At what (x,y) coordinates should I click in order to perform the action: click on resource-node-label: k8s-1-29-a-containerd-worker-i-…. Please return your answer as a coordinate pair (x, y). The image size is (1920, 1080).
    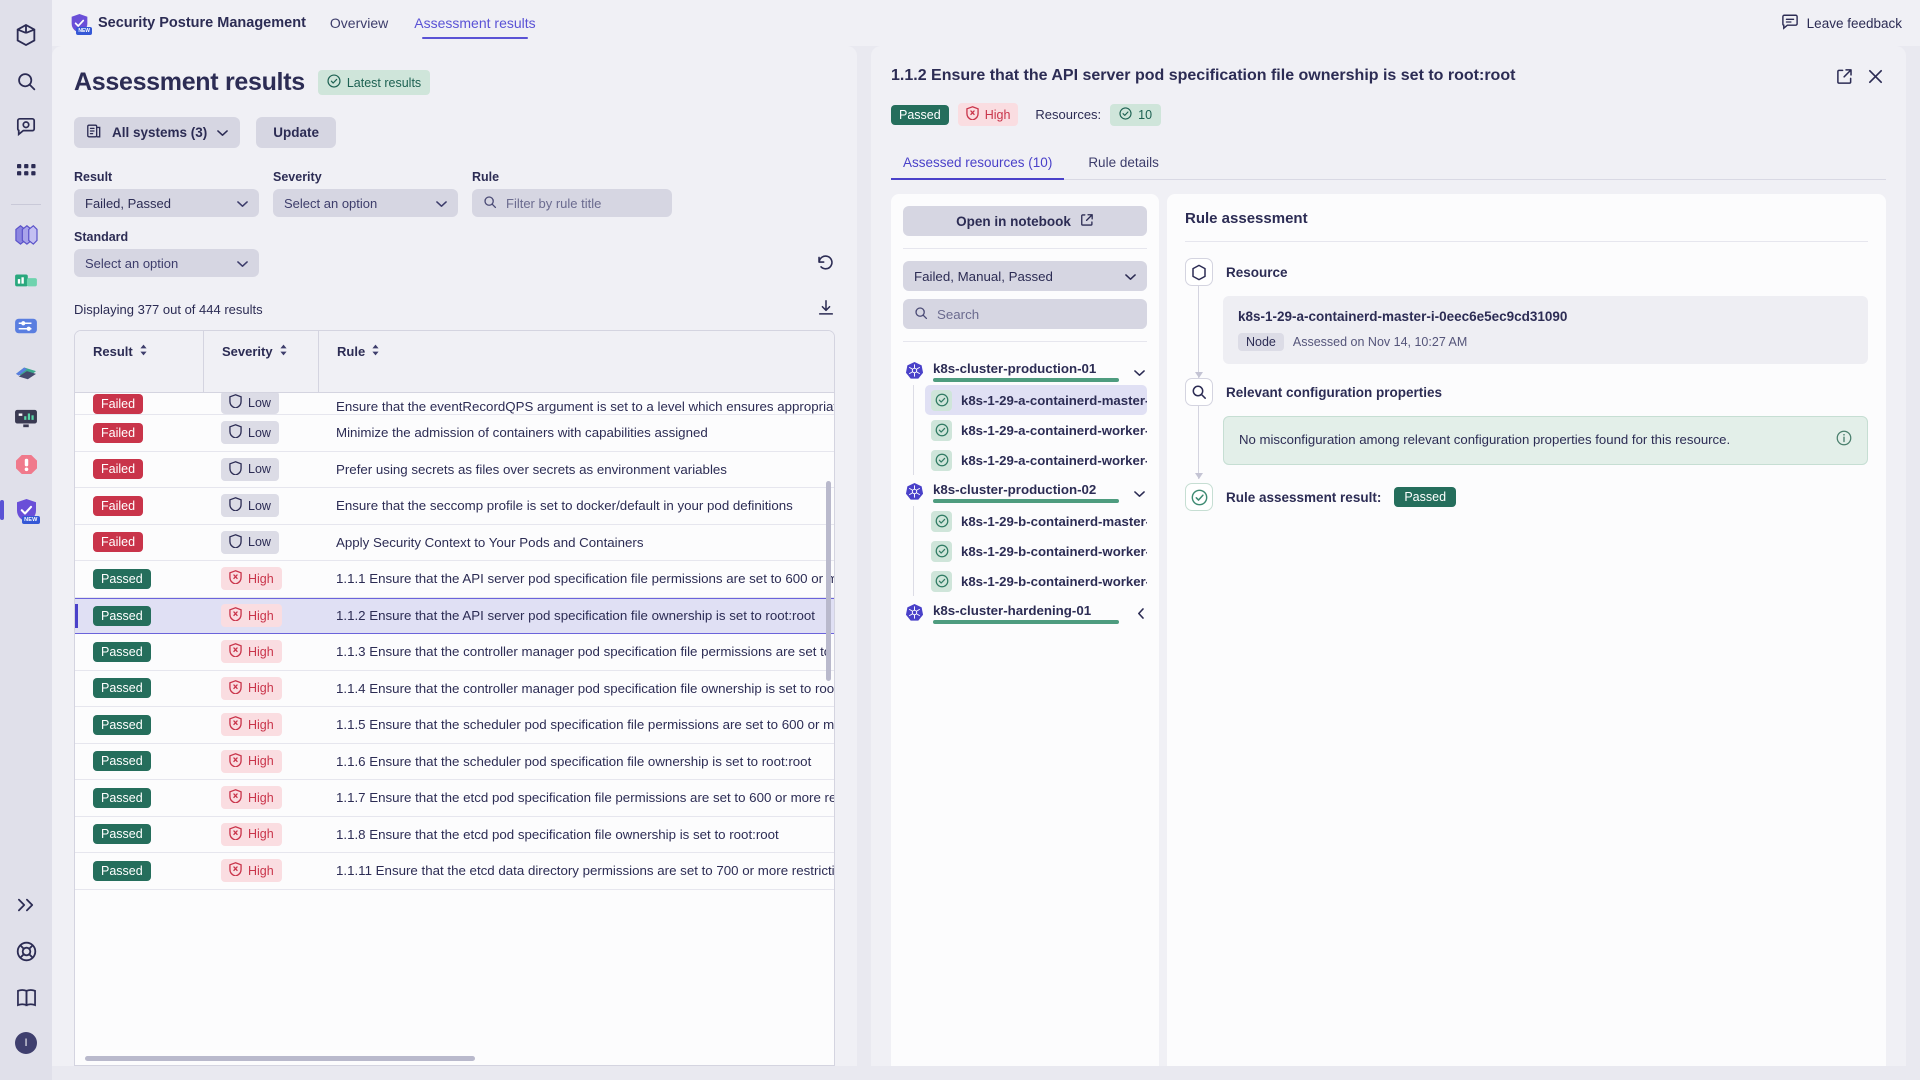
    Looking at the image, I should click on (1054, 460).